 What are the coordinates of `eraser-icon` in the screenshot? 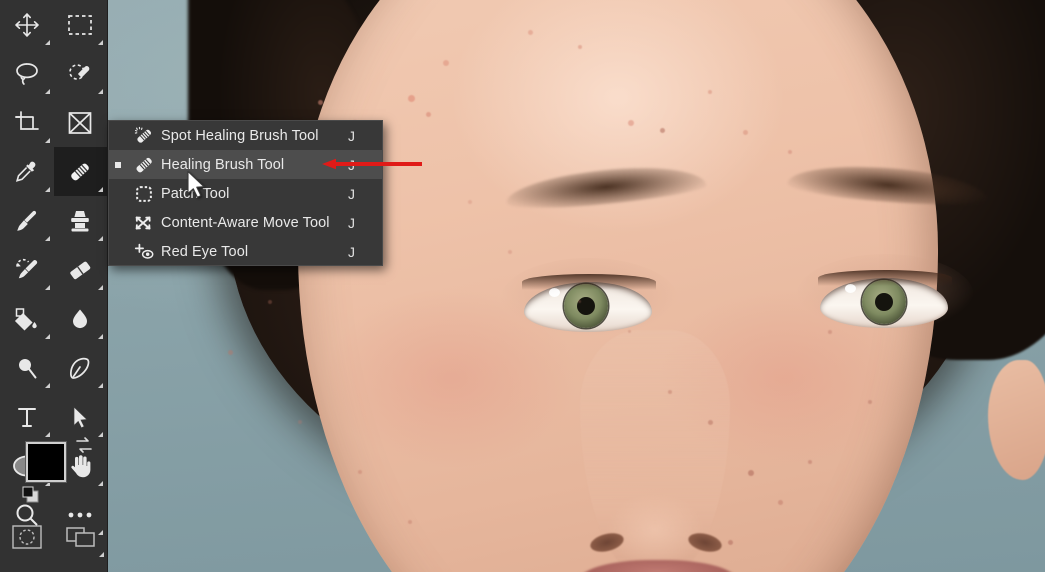 It's located at (80, 270).